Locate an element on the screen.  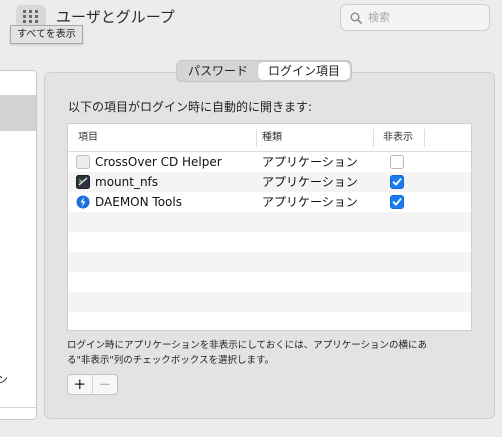
tab-bar: パスワード ログイン項目 is located at coordinates (264, 71).